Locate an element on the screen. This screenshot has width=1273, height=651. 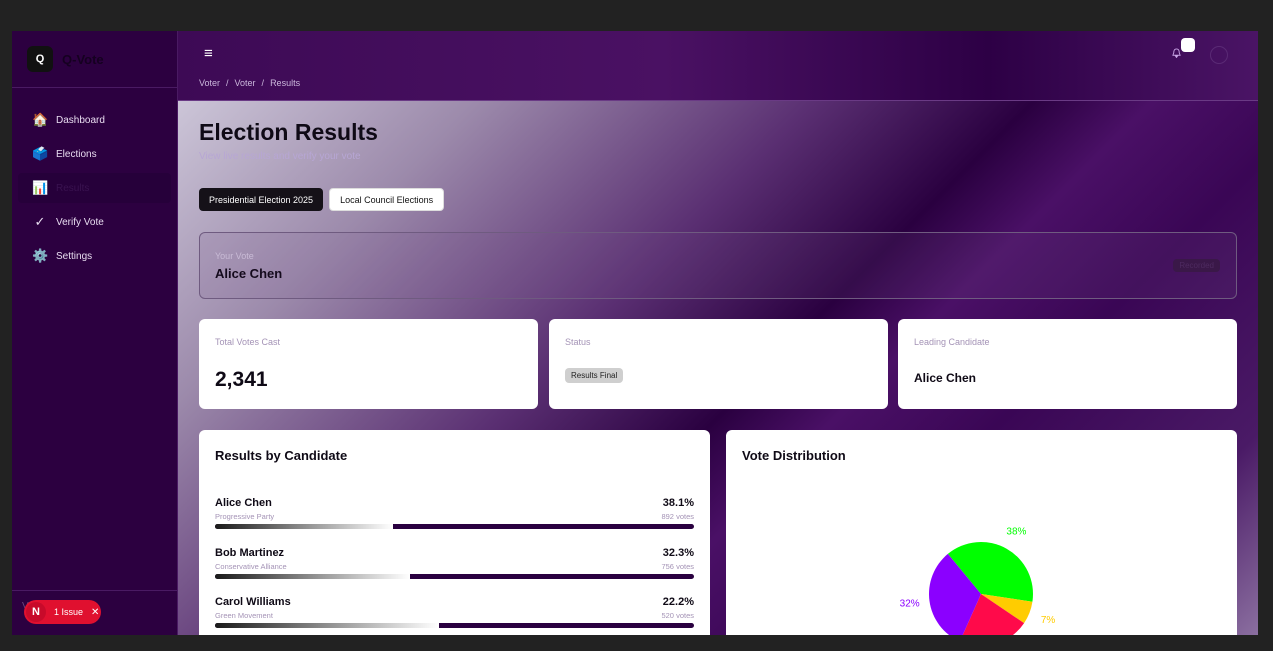
your-vote-candidate: Alice Chen is located at coordinates (249, 273).